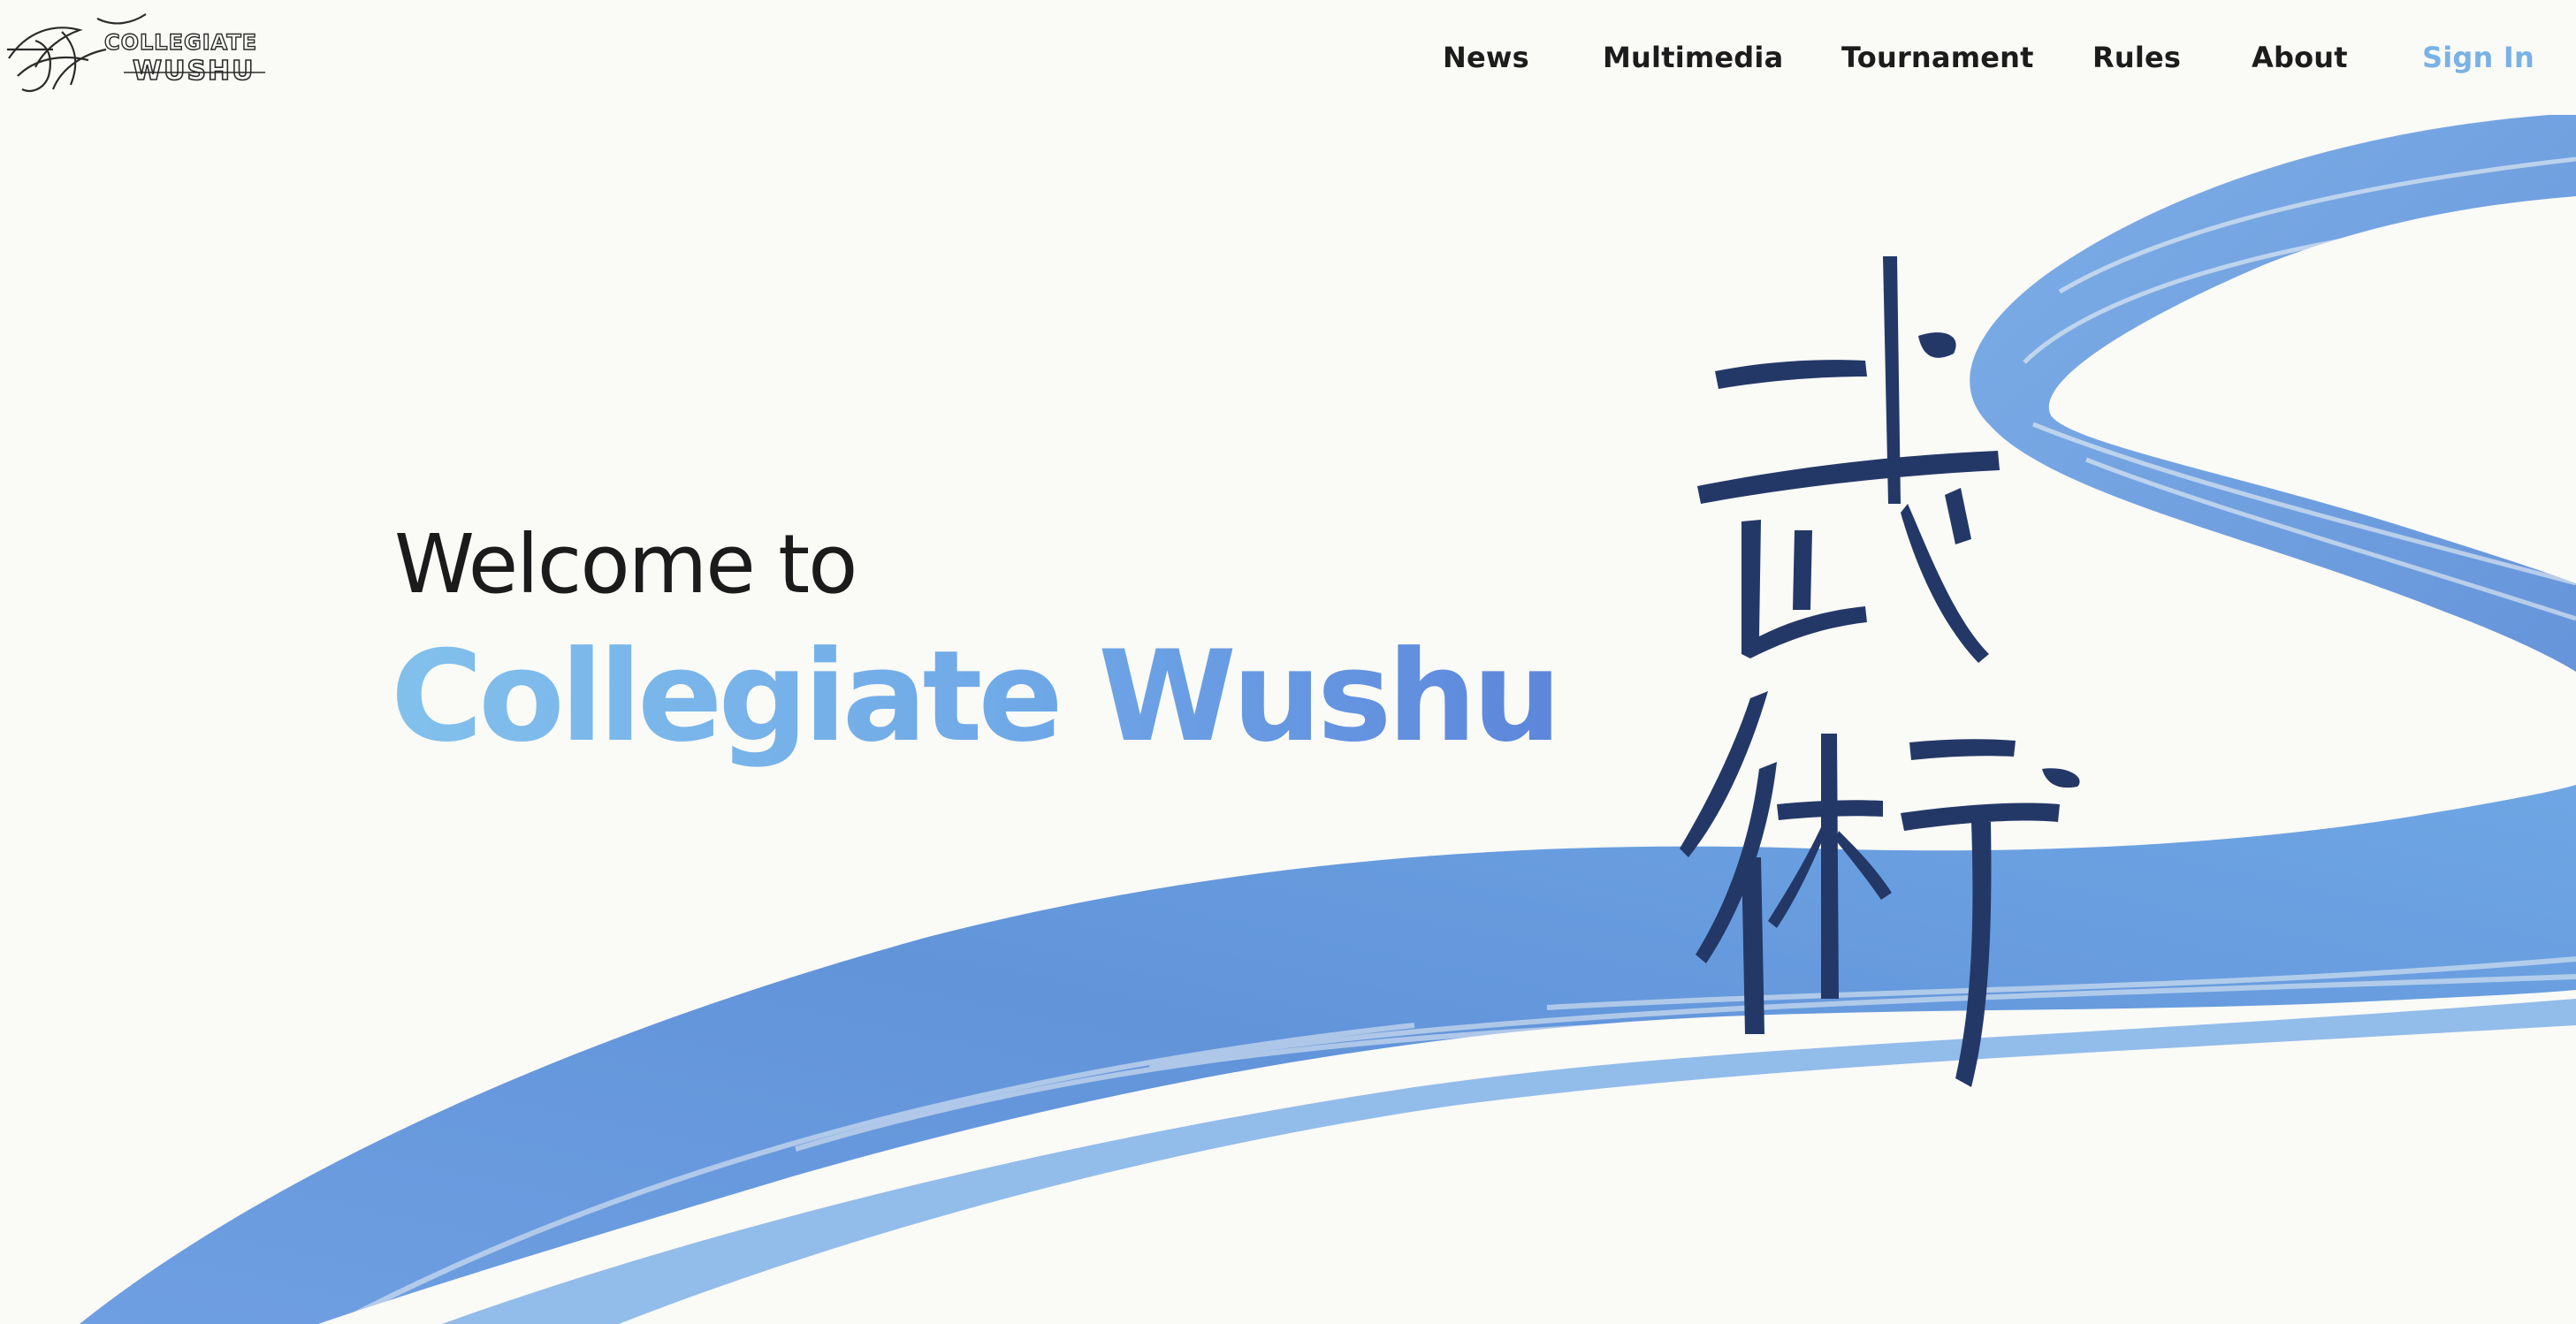 This screenshot has height=1324, width=2576. What do you see at coordinates (2300, 57) in the screenshot?
I see `nav-about: About` at bounding box center [2300, 57].